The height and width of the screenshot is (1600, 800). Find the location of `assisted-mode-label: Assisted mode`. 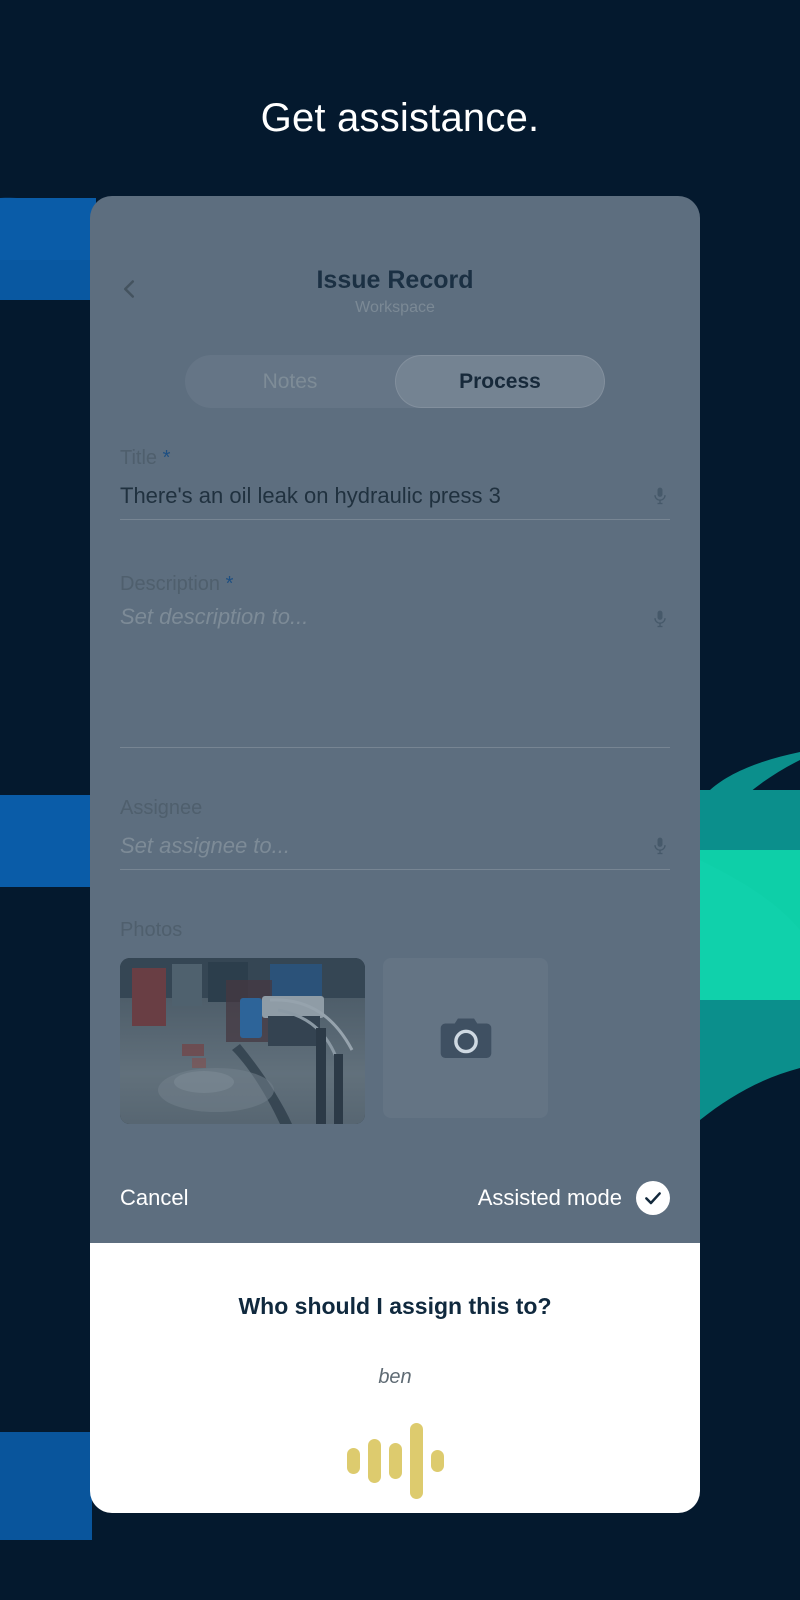

assisted-mode-label: Assisted mode is located at coordinates (549, 1197).